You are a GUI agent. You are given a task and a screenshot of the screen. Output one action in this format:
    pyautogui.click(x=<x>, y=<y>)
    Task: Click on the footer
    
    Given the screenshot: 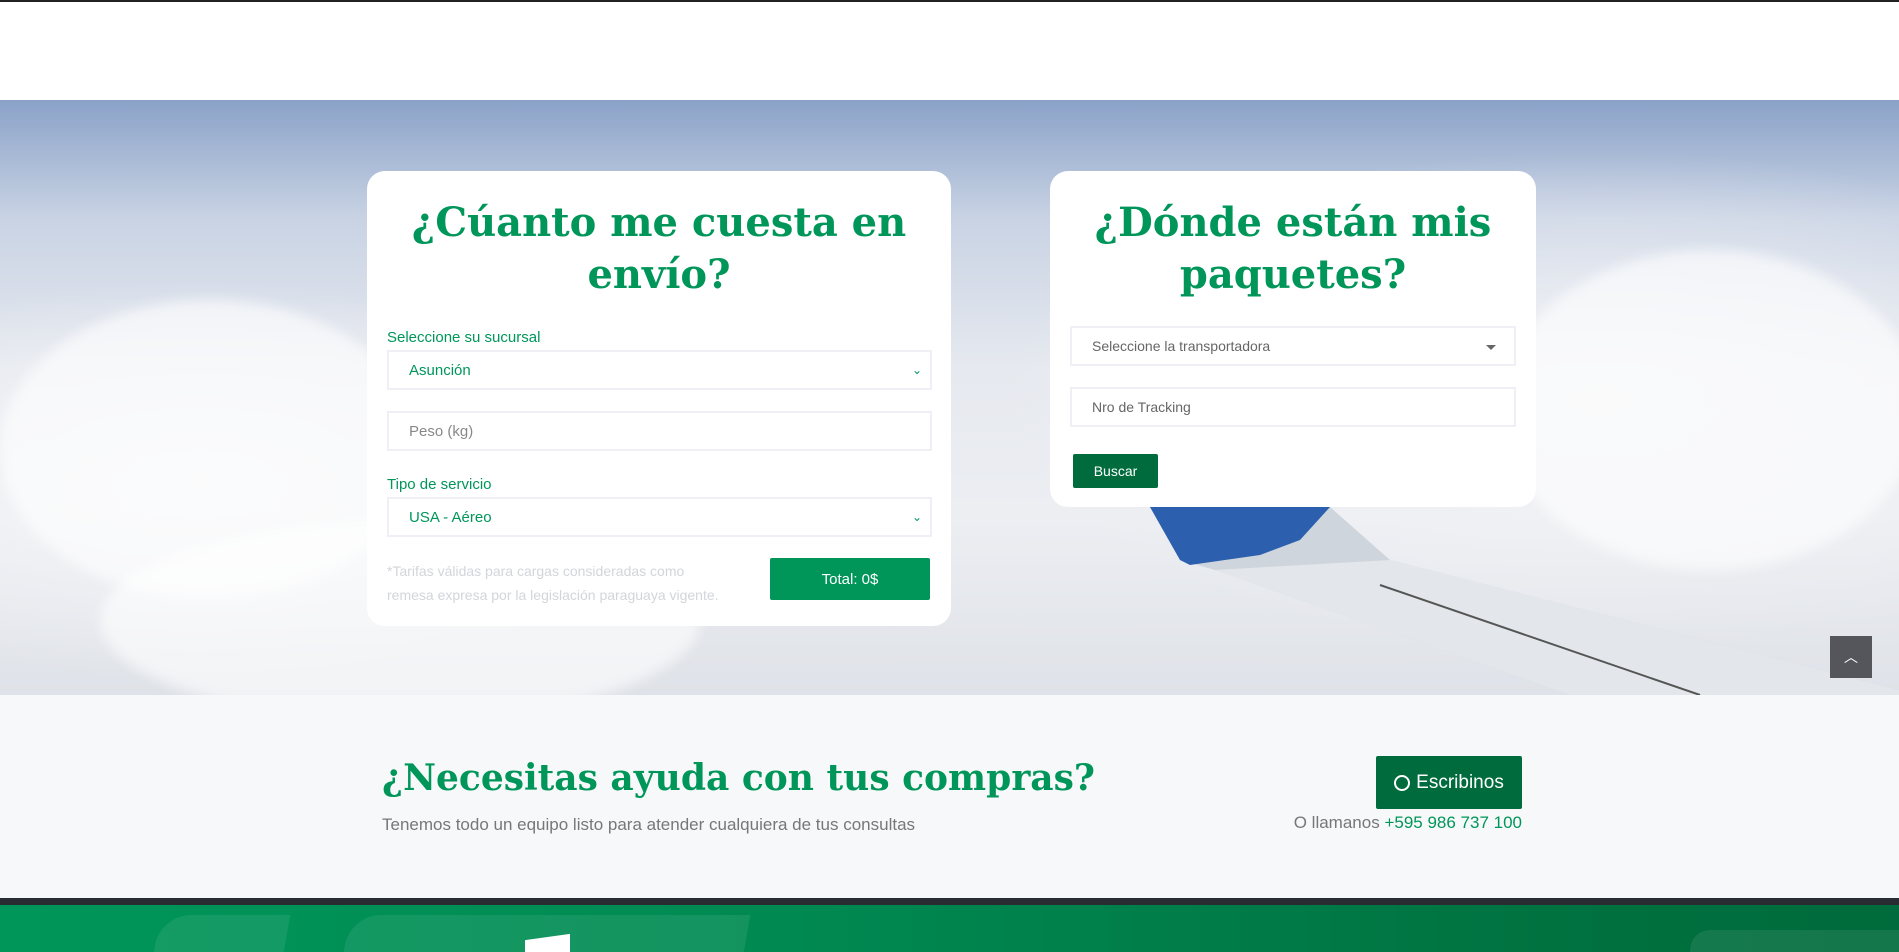 What is the action you would take?
    pyautogui.click(x=949, y=928)
    